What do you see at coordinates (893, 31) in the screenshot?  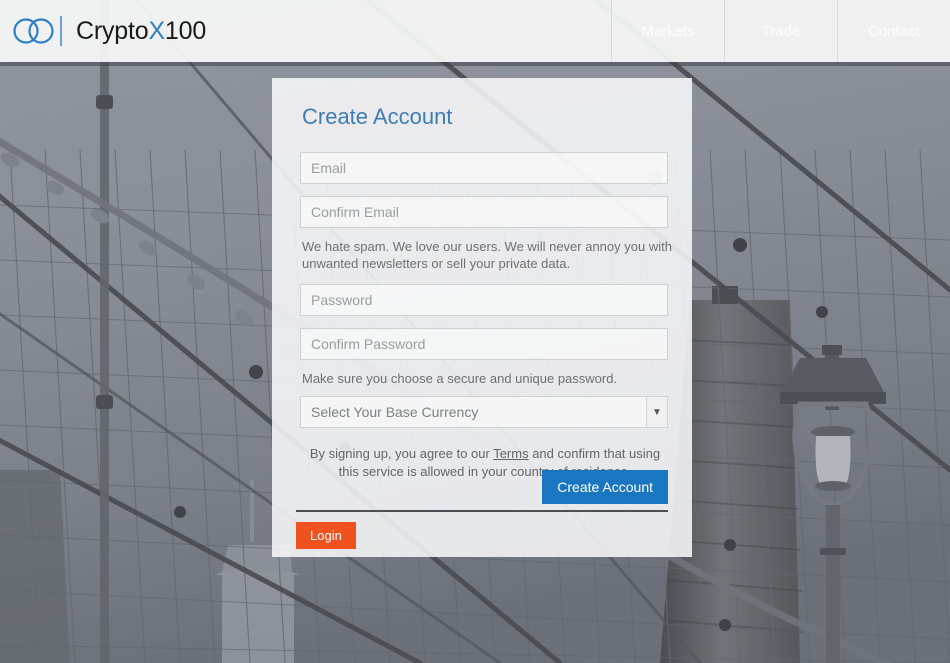 I see `nav-item-contact: Contact` at bounding box center [893, 31].